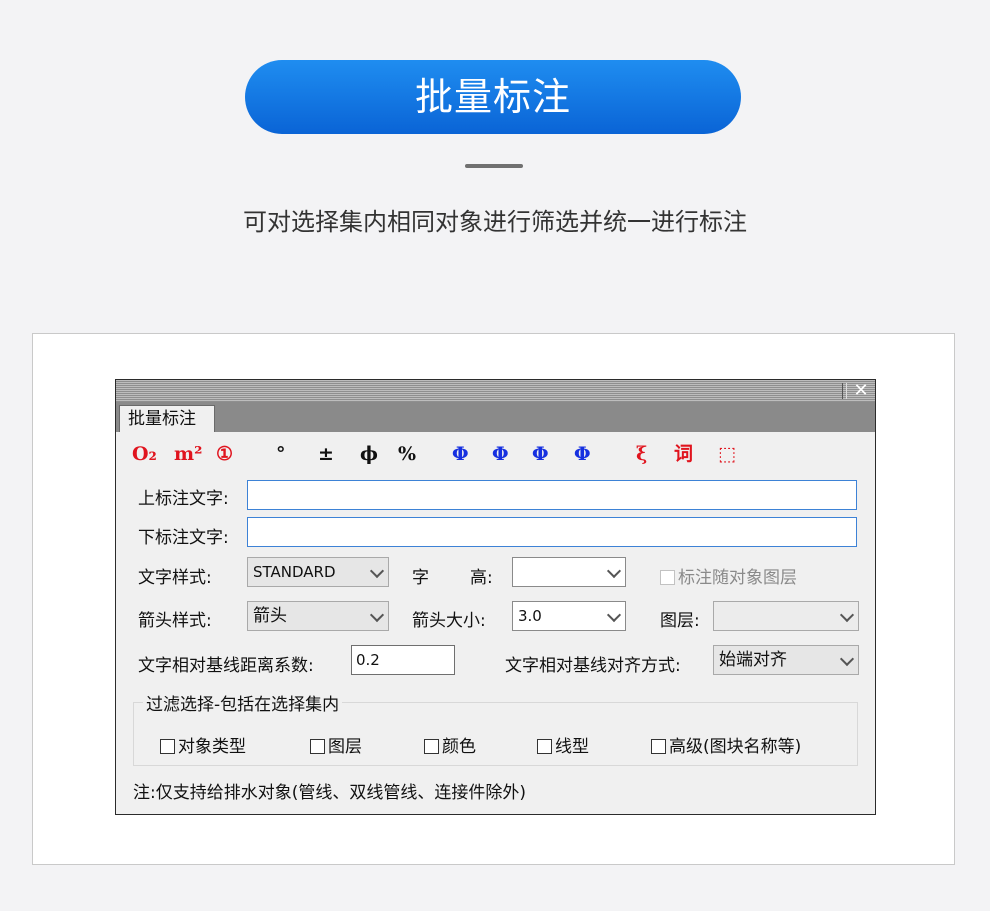 The image size is (990, 911). I want to click on arrow-style-label: 箭头样式:, so click(175, 621).